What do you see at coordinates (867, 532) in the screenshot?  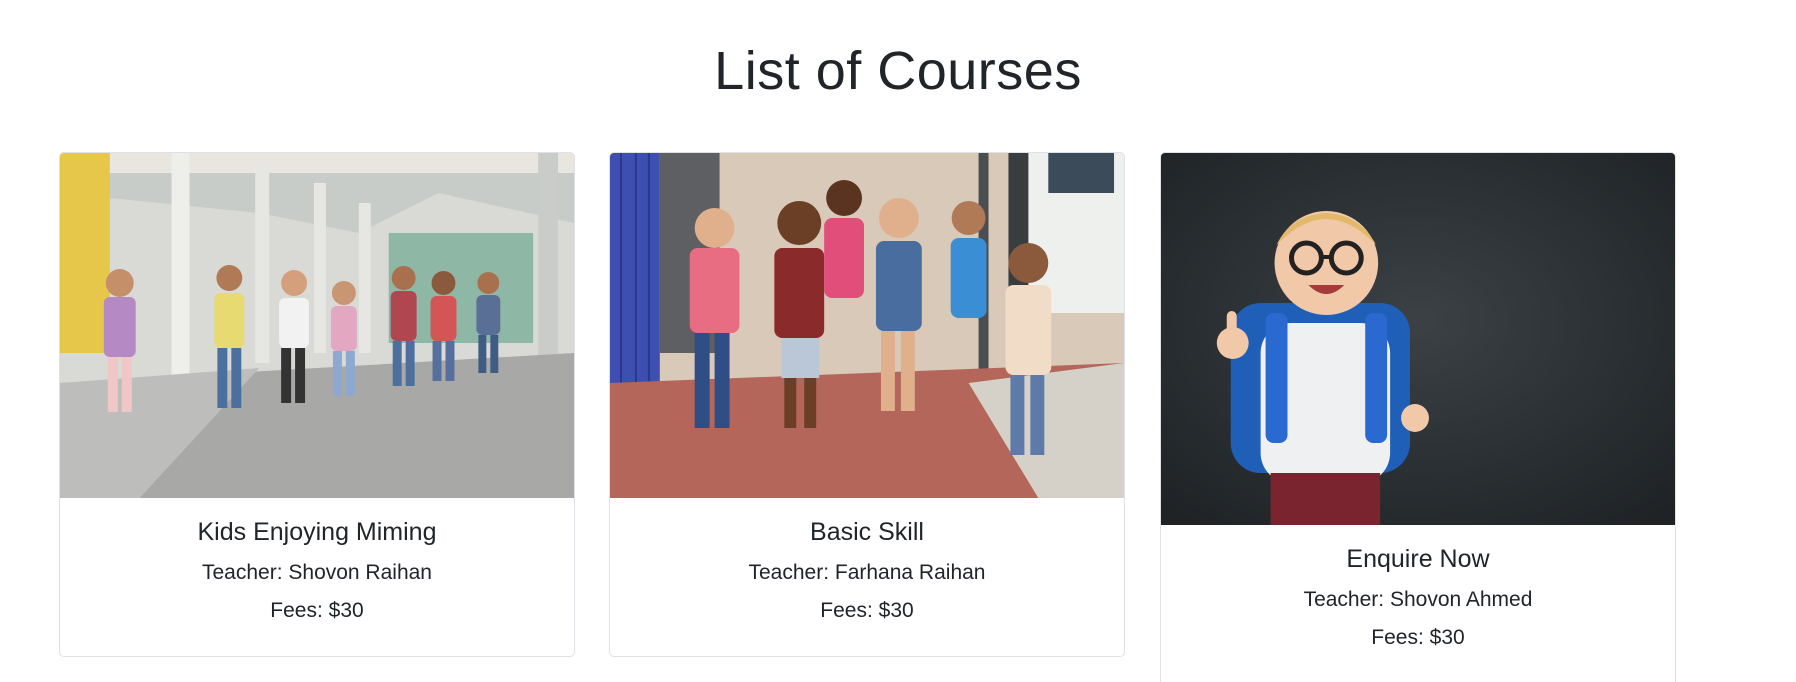 I see `course-title: Basic Skill` at bounding box center [867, 532].